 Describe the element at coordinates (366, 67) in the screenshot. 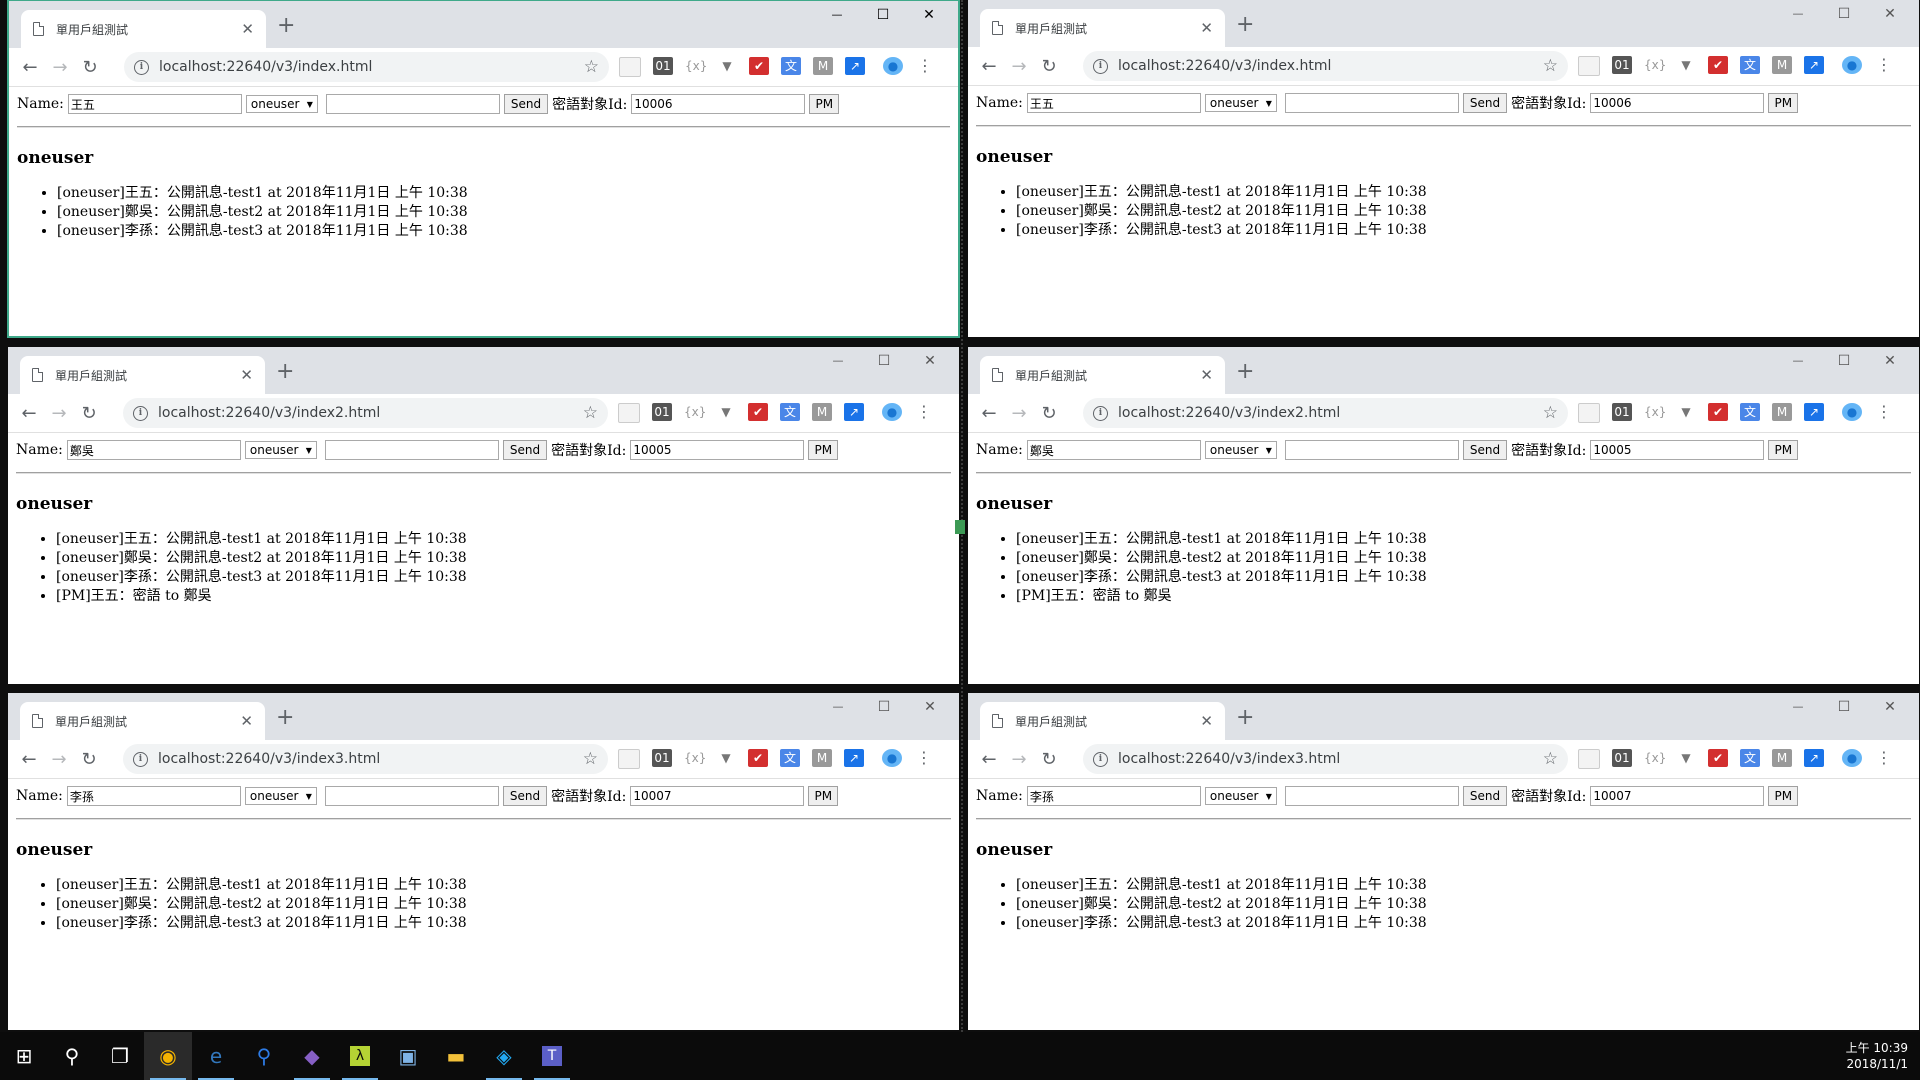

I see `address-bar: i localhost:22640/v3/index.html ☆` at that location.